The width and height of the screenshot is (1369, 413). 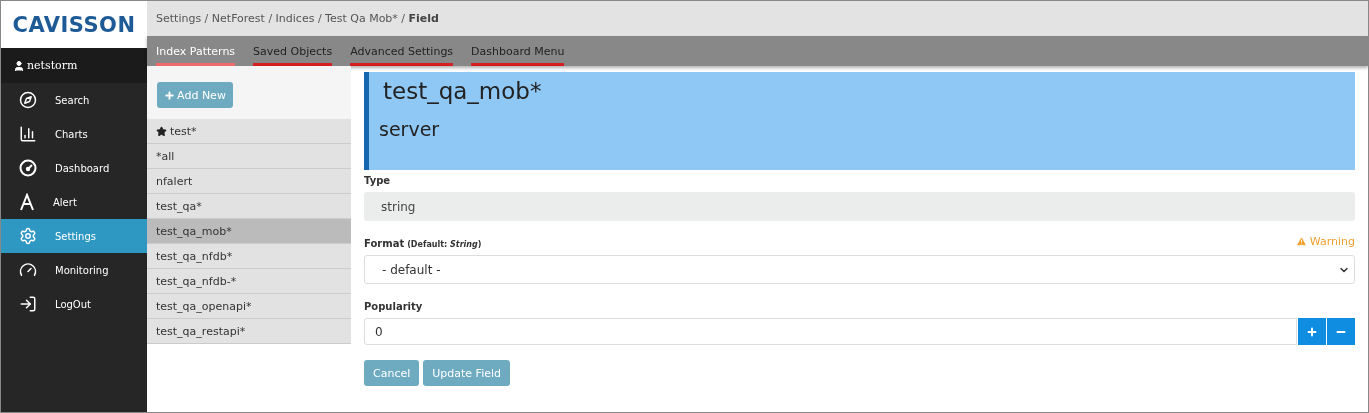 What do you see at coordinates (28, 168) in the screenshot?
I see `dashboard-icon` at bounding box center [28, 168].